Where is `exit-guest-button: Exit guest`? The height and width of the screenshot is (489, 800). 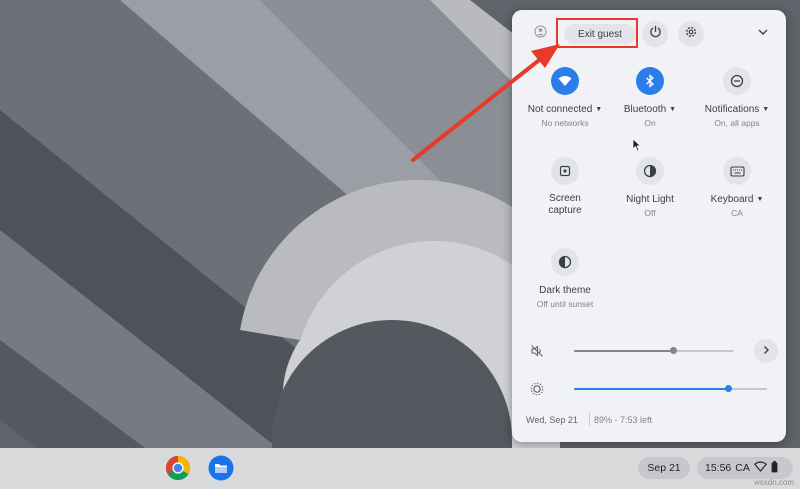 exit-guest-button: Exit guest is located at coordinates (600, 34).